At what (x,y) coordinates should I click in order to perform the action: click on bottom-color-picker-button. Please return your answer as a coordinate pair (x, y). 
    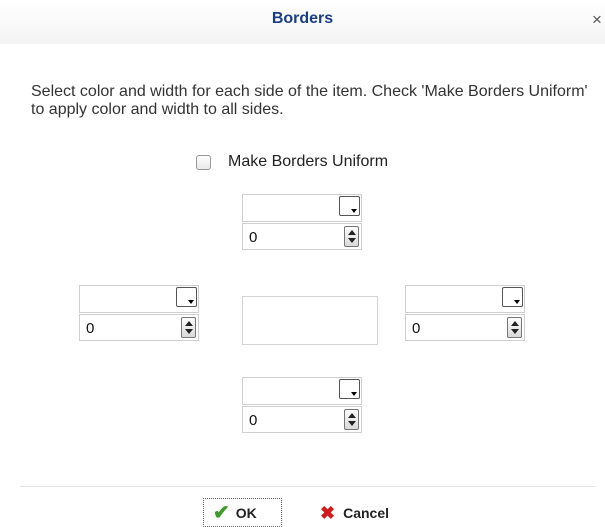
    Looking at the image, I should click on (349, 389).